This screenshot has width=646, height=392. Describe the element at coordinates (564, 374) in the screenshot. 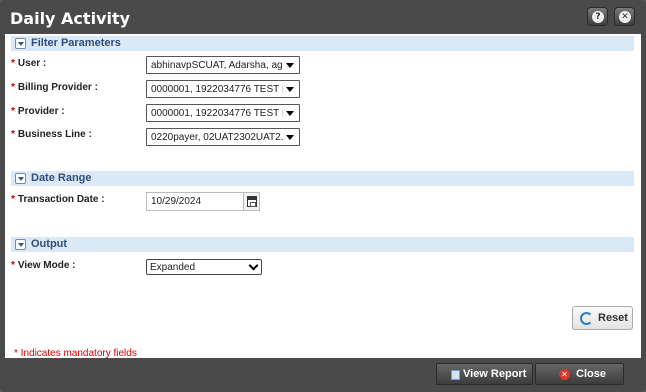

I see `close-icon: ✕` at that location.